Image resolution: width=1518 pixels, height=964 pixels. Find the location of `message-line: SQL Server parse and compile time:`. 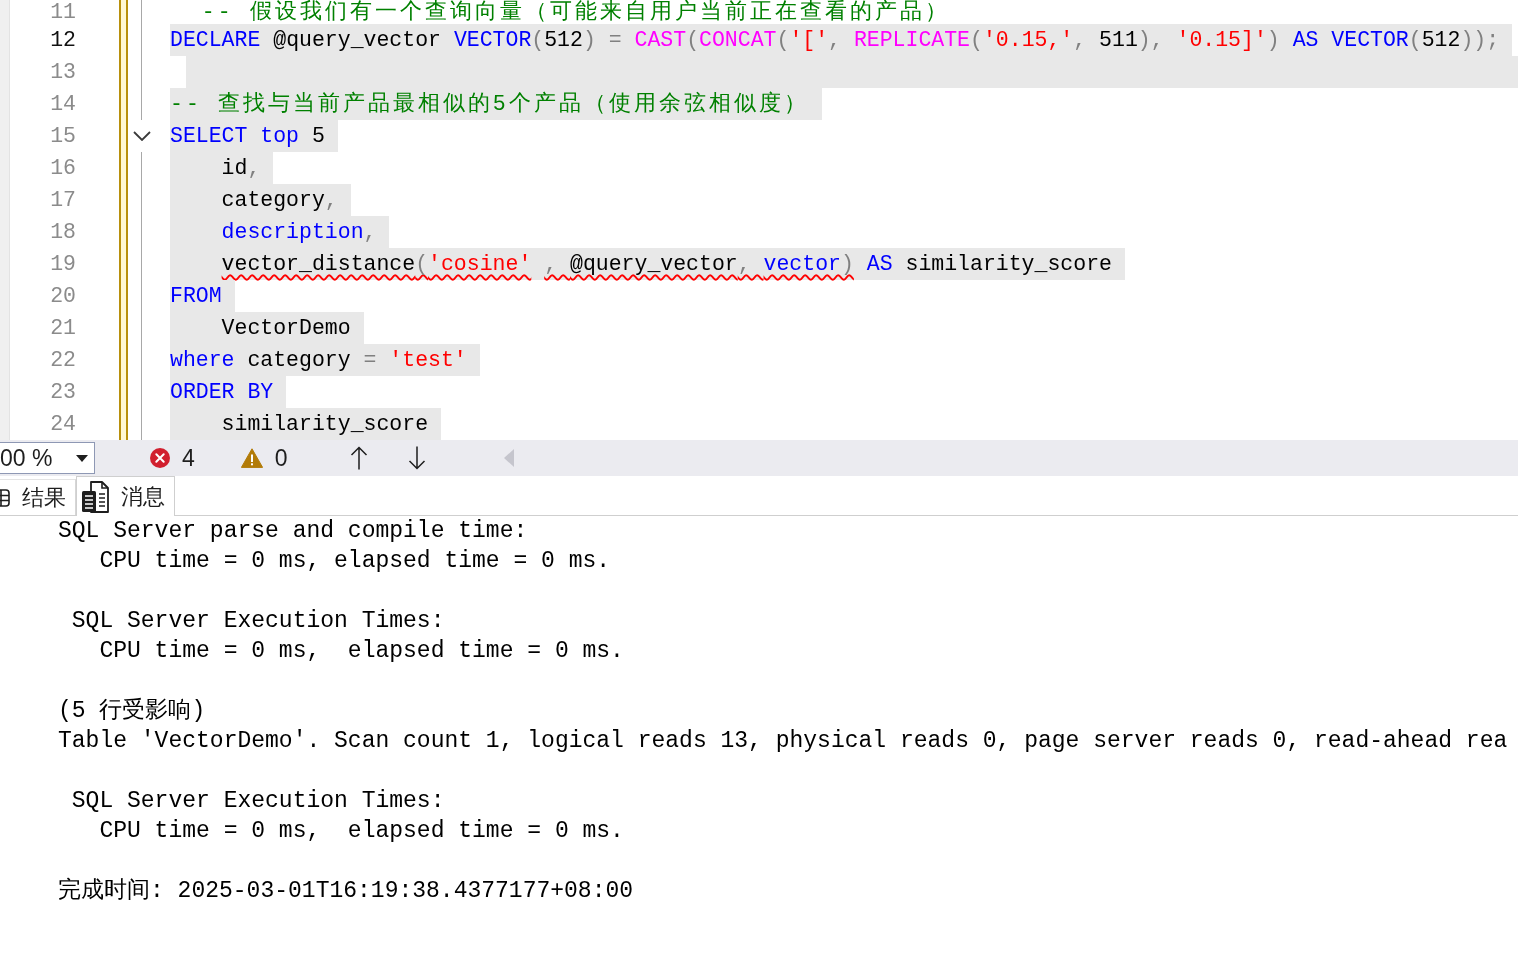

message-line: SQL Server parse and compile time: is located at coordinates (293, 531).